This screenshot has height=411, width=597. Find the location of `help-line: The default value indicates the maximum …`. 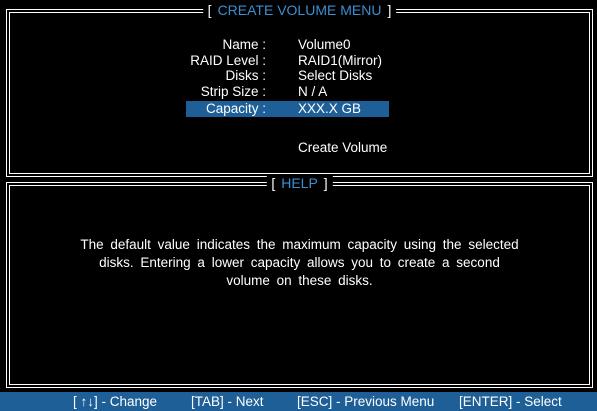

help-line: The default value indicates the maximum … is located at coordinates (299, 244).